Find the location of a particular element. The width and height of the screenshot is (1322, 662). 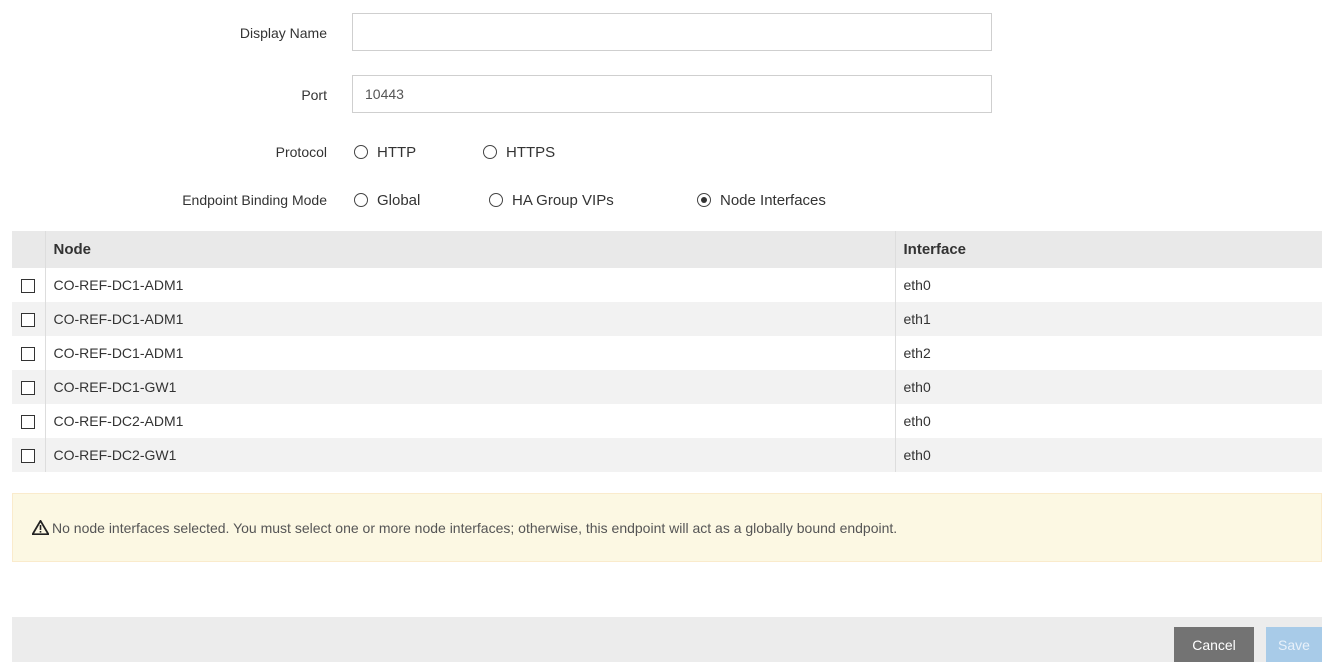

port-row: Port is located at coordinates (661, 95).